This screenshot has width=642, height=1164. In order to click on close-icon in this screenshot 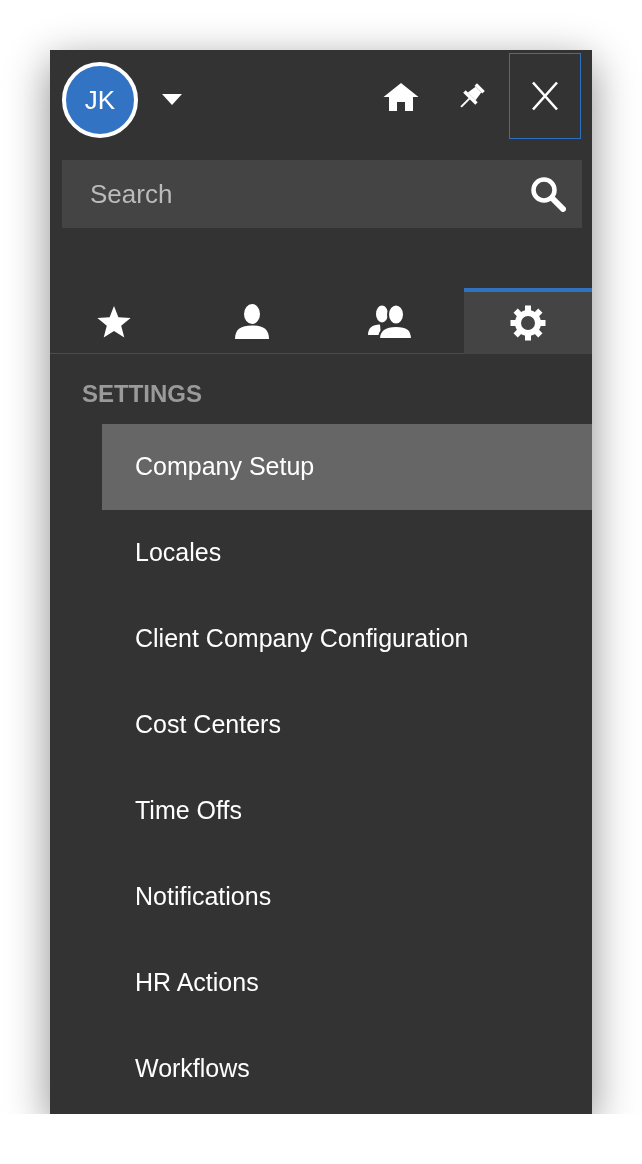, I will do `click(545, 96)`.